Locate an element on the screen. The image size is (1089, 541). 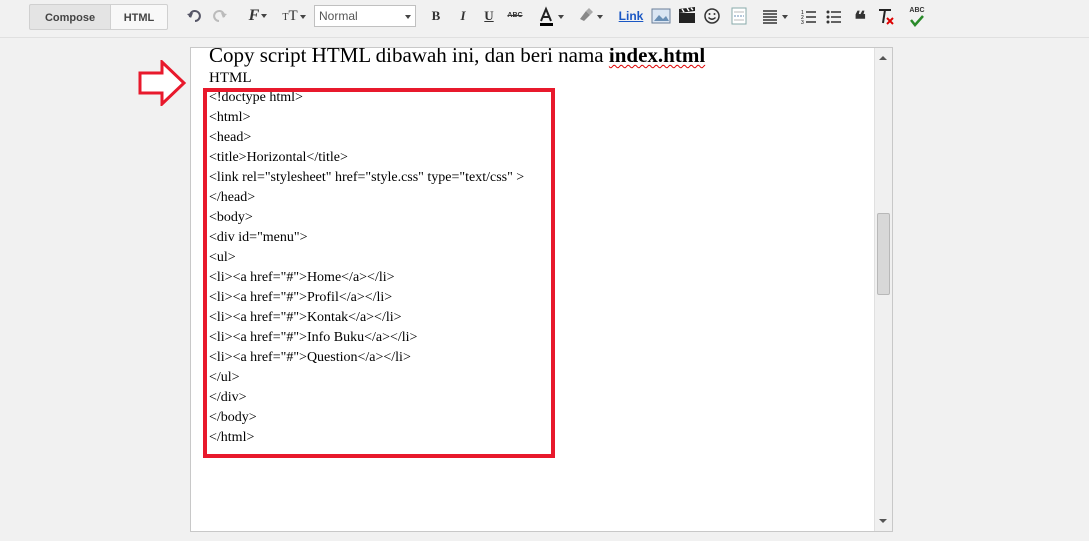
underline-icon: U is located at coordinates (489, 16).